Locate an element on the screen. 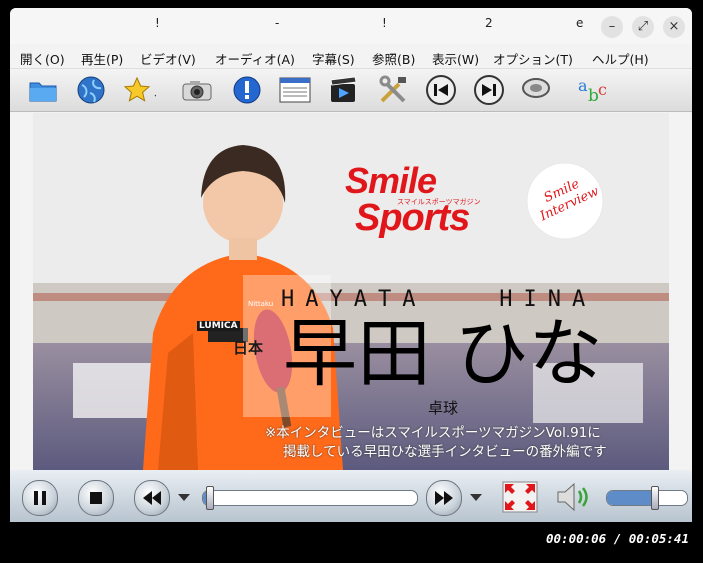  preferences-button is located at coordinates (393, 90).